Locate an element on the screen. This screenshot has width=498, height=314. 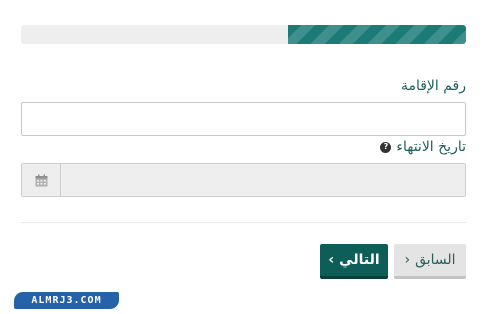
calendar-icon-svg is located at coordinates (41, 180).